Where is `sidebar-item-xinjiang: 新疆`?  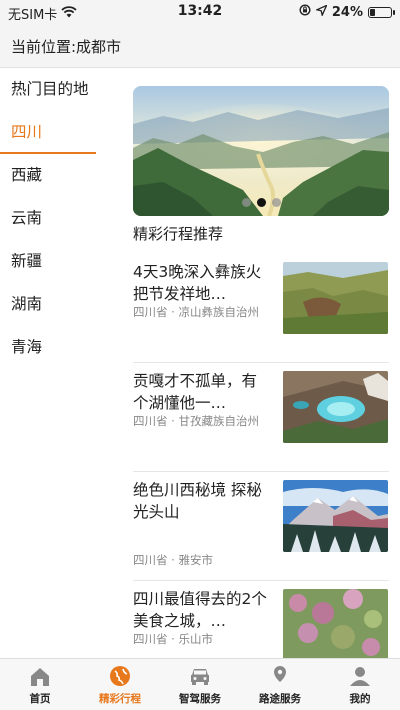 sidebar-item-xinjiang: 新疆 is located at coordinates (48, 261).